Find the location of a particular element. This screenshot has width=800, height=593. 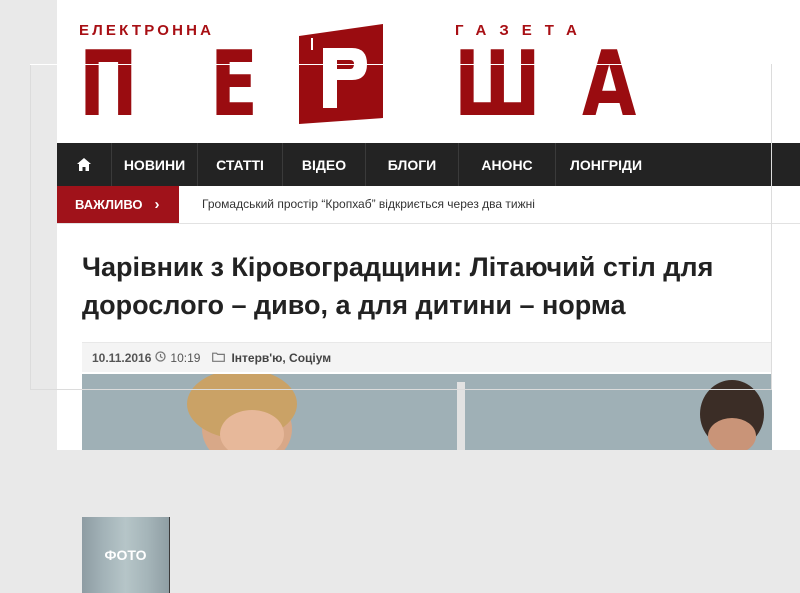

nav-item-news: НОВИНИ is located at coordinates (155, 164).